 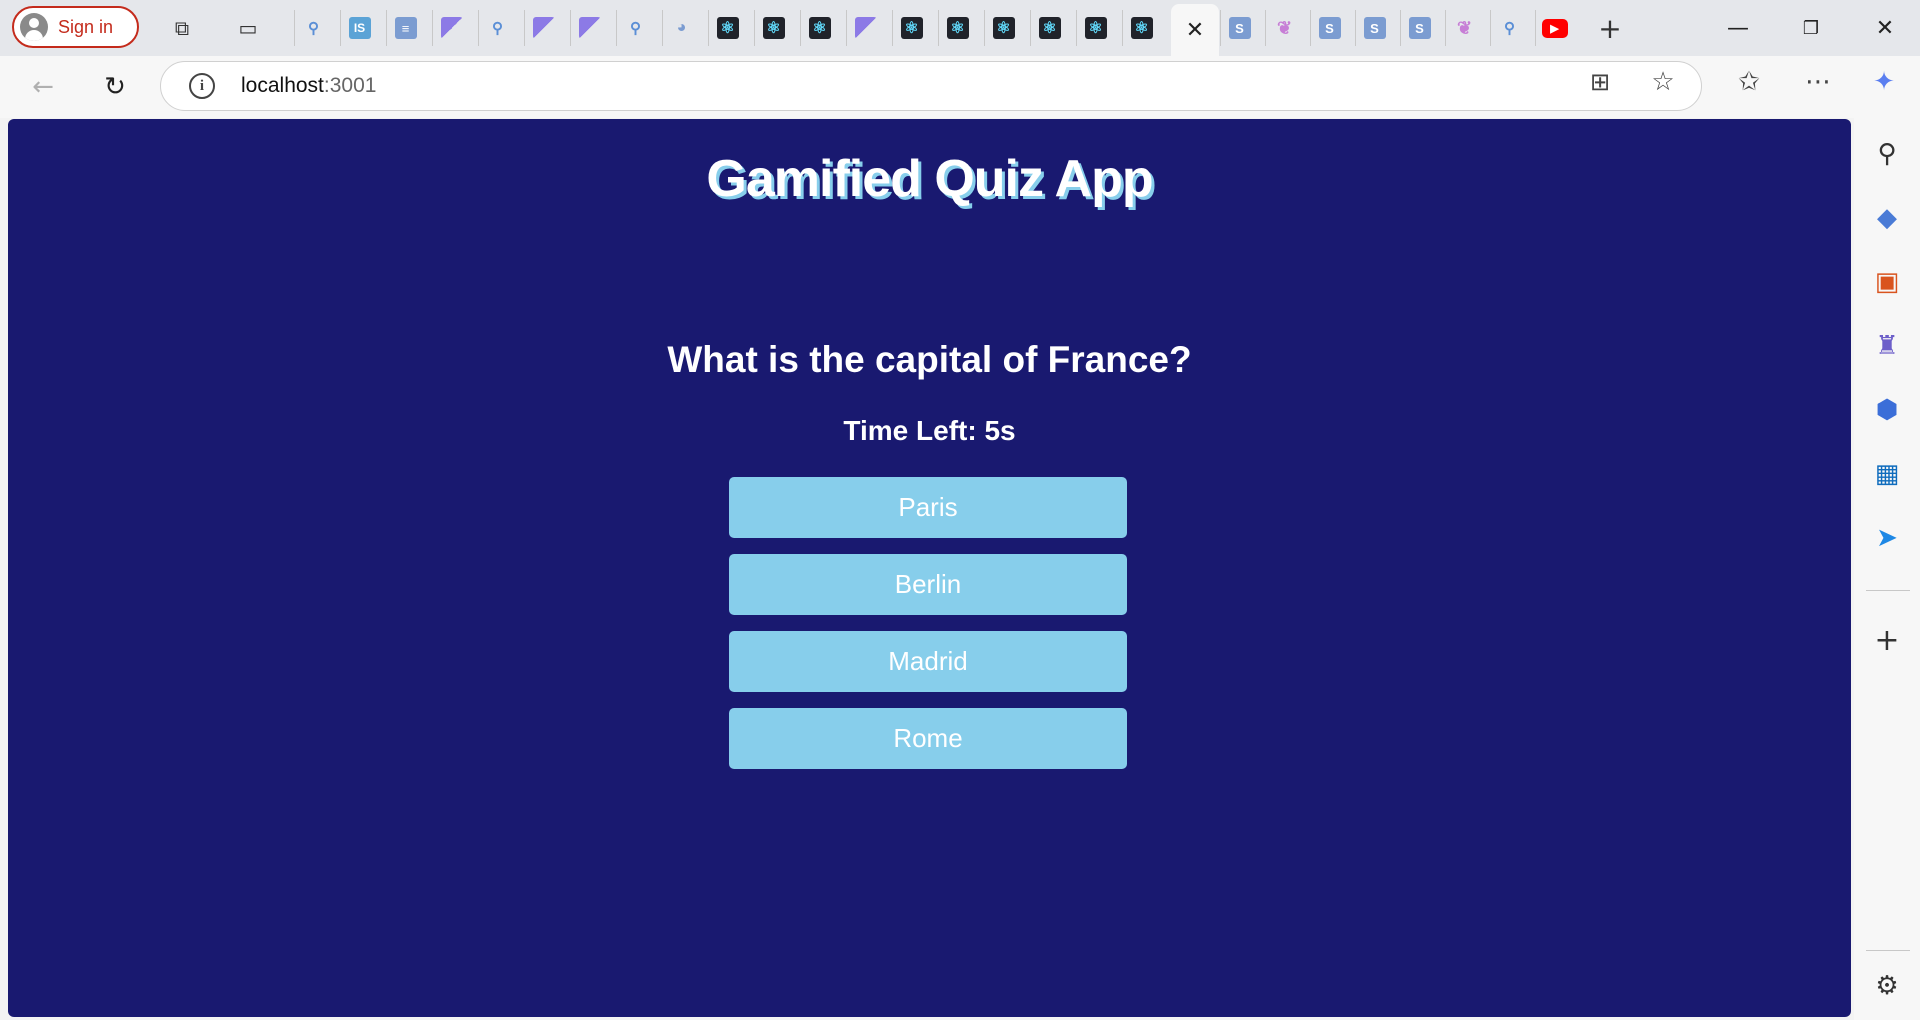 I want to click on active-tab: ✕, so click(x=1195, y=30).